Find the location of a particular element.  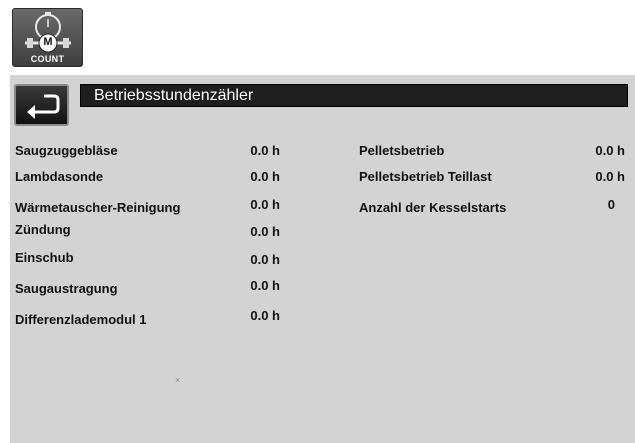

row-label-differenzlademodul-1: Differenzlademodul 1 is located at coordinates (81, 319).